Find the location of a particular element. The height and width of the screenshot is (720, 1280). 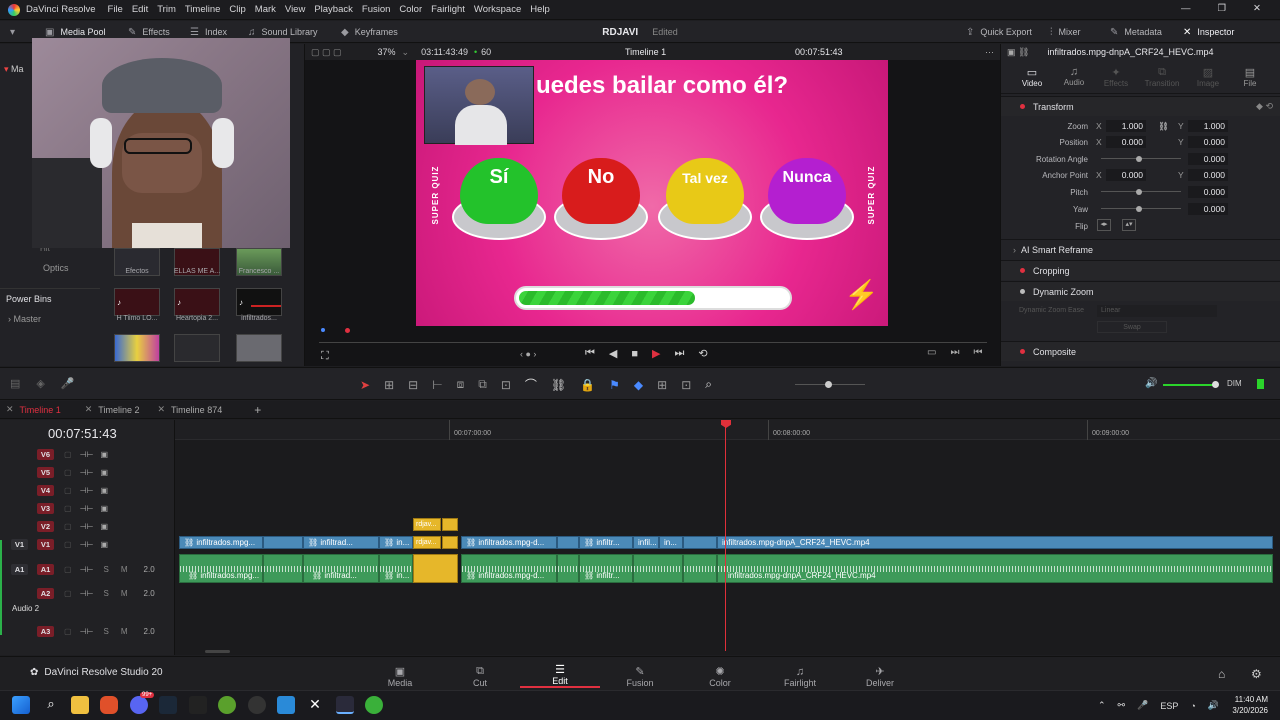

mute-button: M is located at coordinates (124, 593).